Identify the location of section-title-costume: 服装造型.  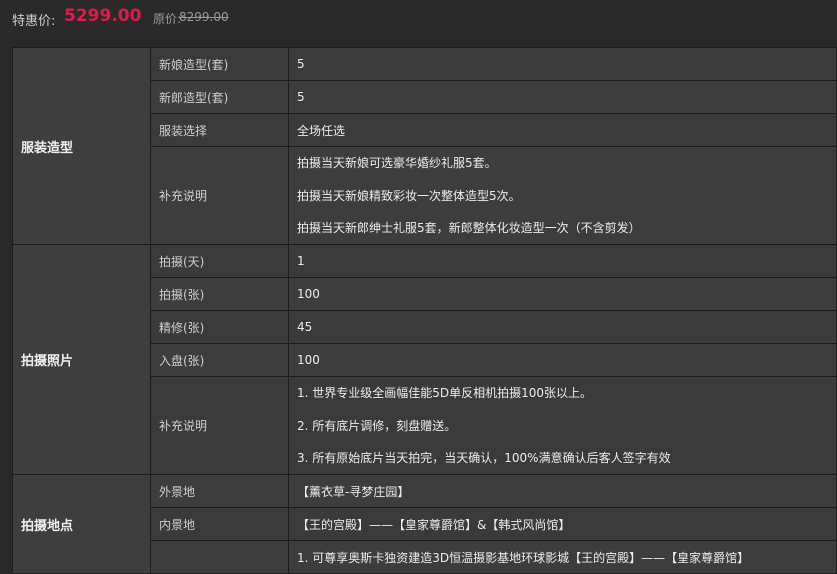
(81, 146).